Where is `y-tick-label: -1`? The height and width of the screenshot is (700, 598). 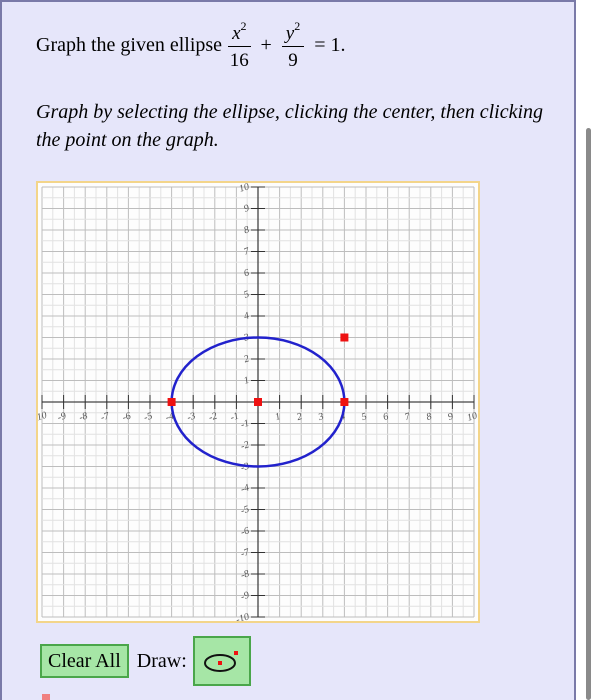
y-tick-label: -1 is located at coordinates (244, 424).